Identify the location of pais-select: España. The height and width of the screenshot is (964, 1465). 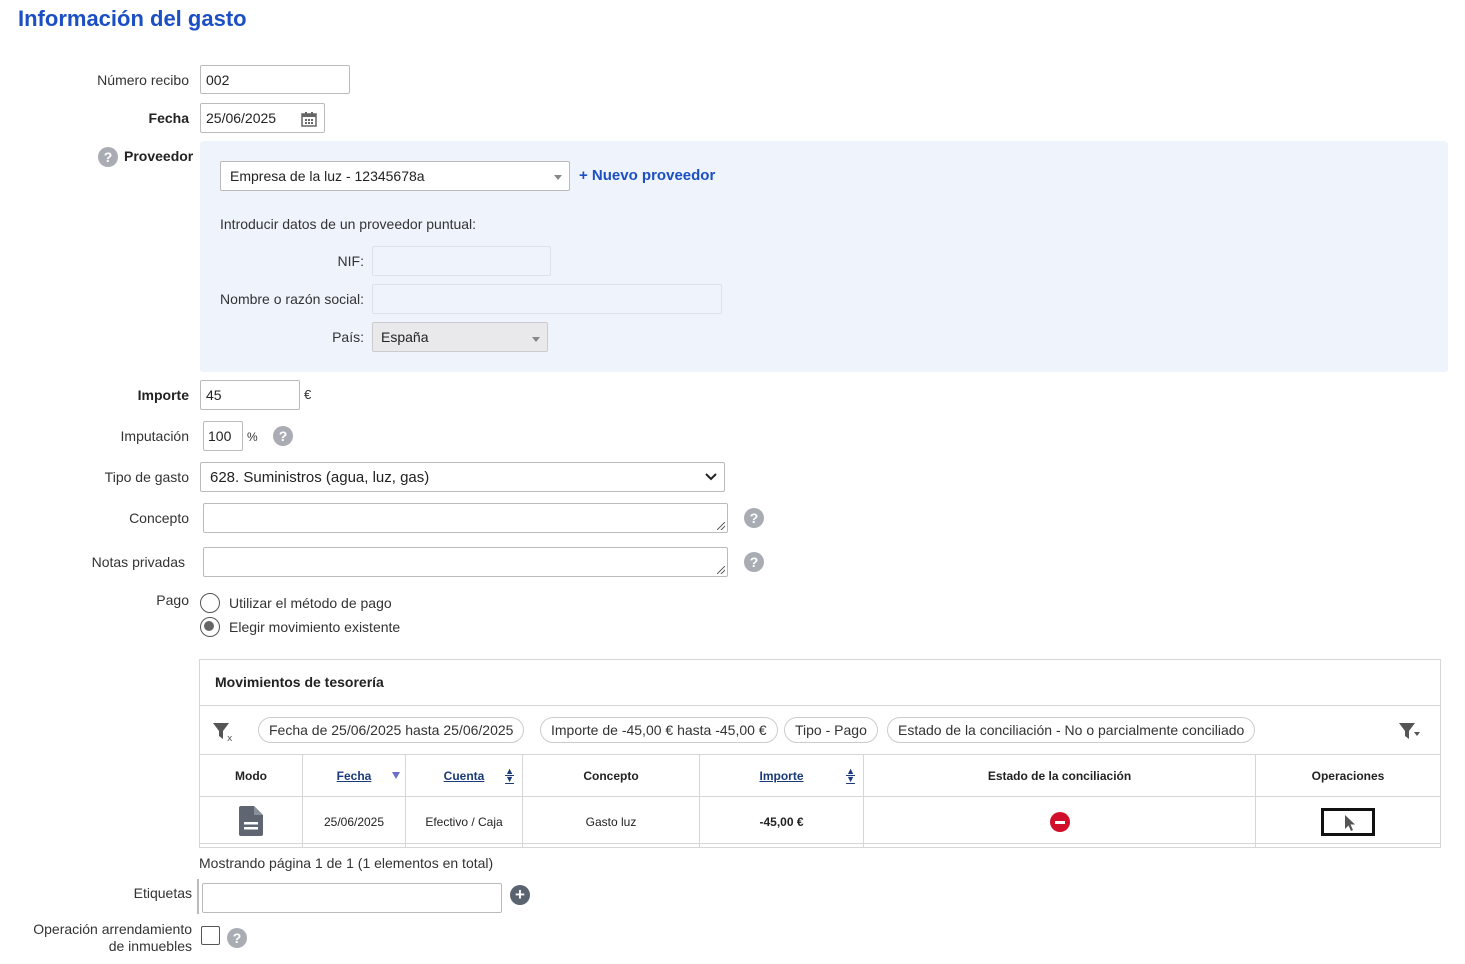
(460, 337).